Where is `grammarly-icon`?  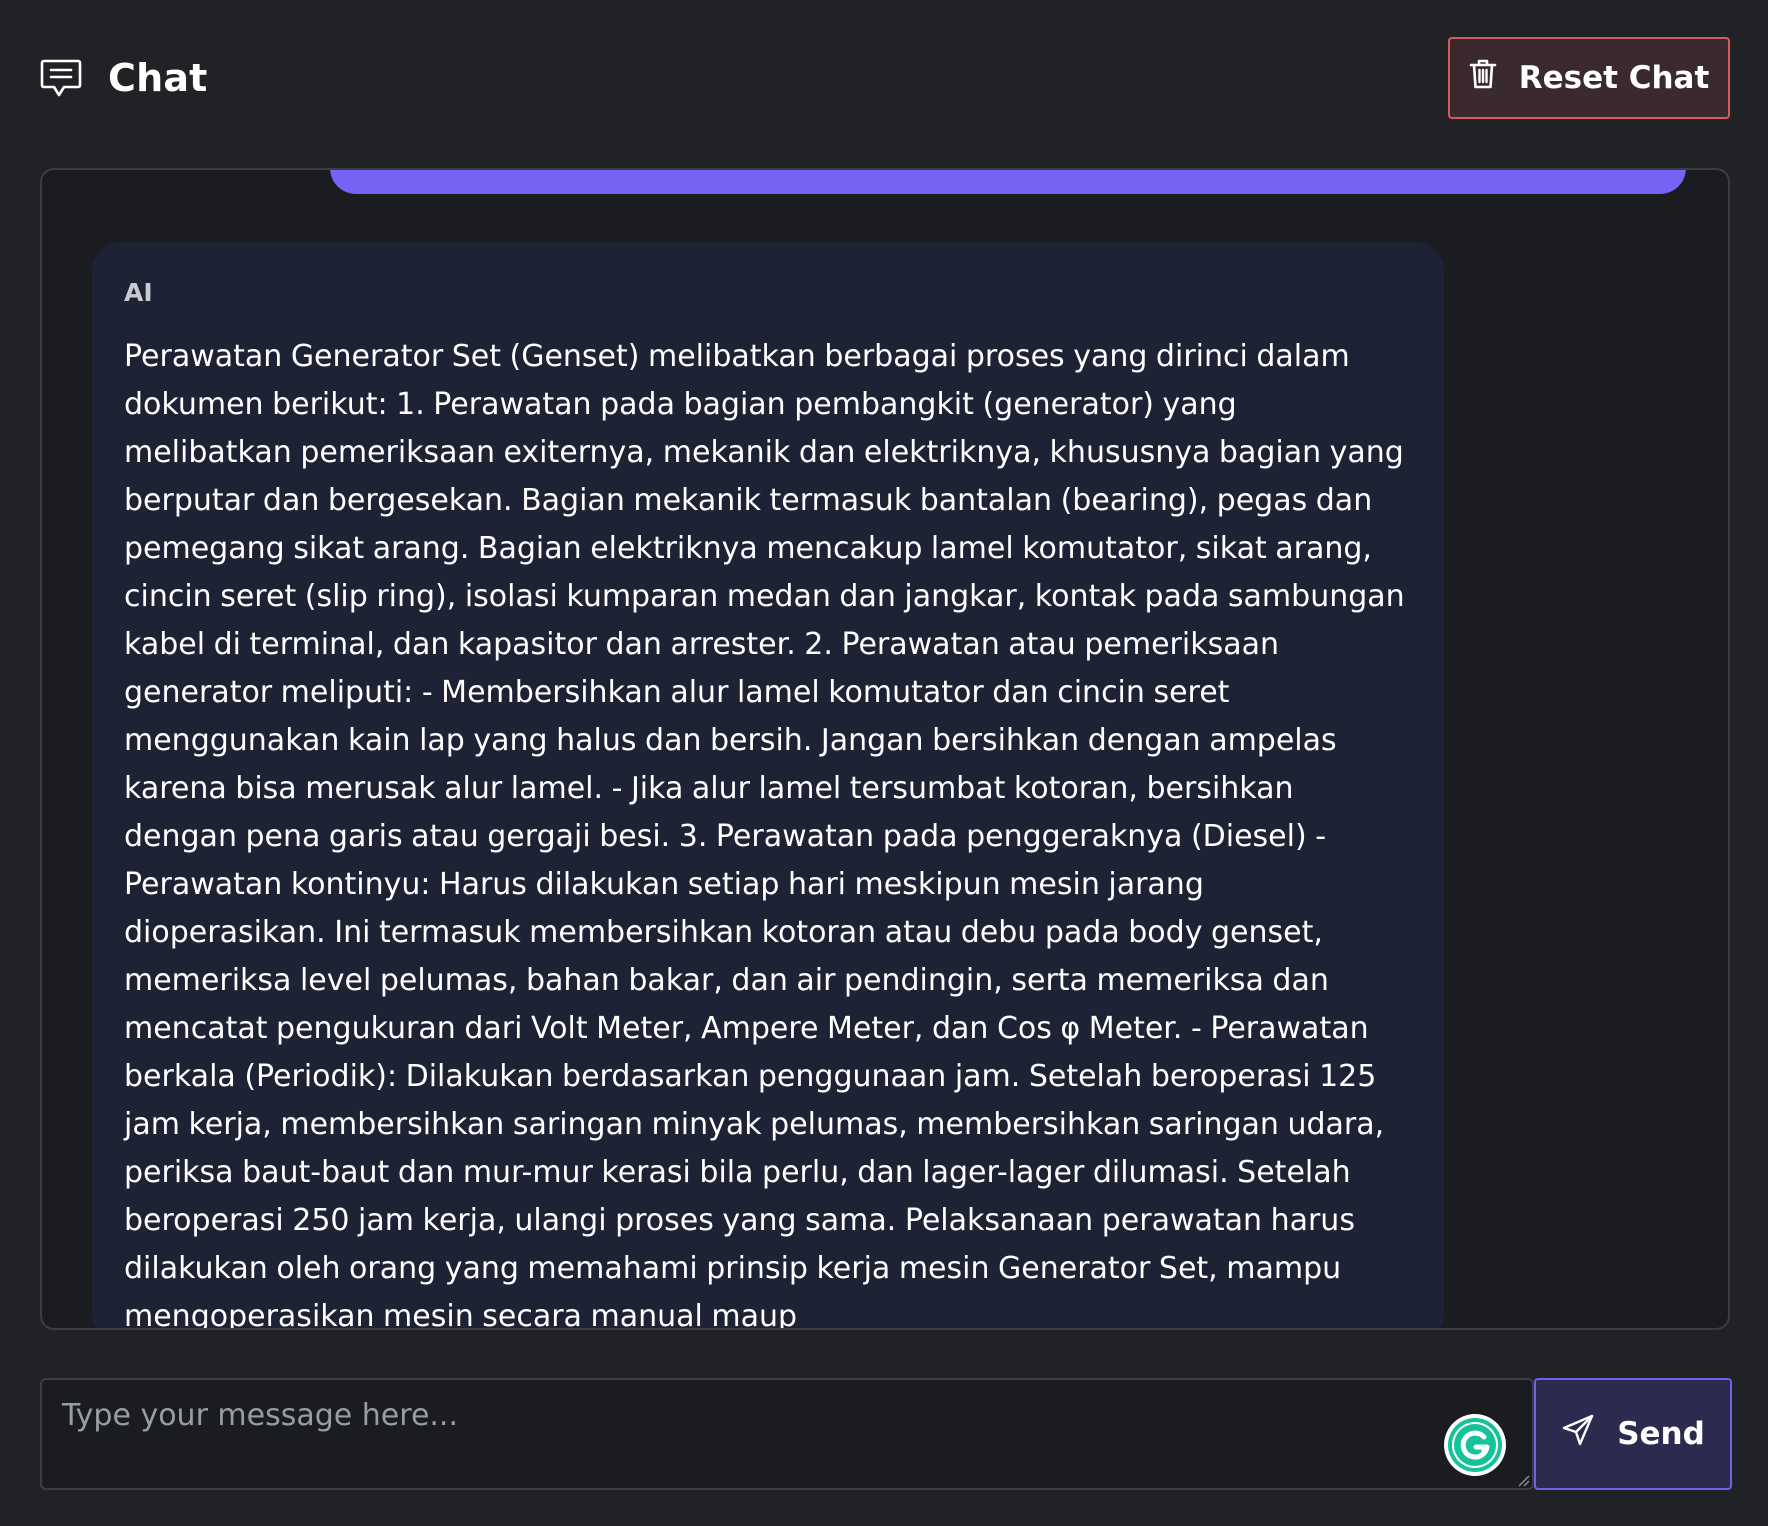
grammarly-icon is located at coordinates (1475, 1445).